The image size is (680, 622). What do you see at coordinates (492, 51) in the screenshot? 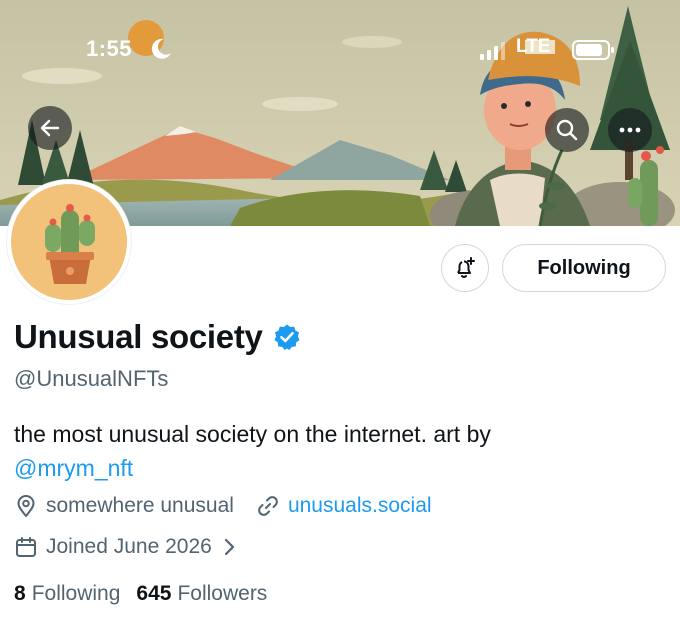
I see `signal-icon` at bounding box center [492, 51].